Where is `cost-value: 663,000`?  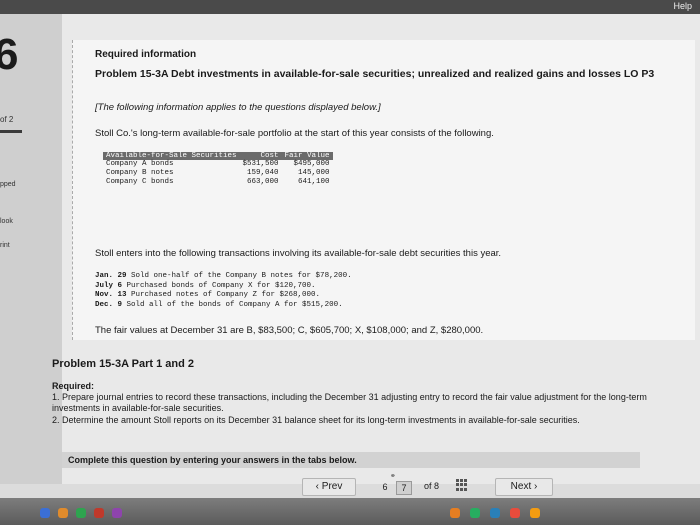 cost-value: 663,000 is located at coordinates (263, 182).